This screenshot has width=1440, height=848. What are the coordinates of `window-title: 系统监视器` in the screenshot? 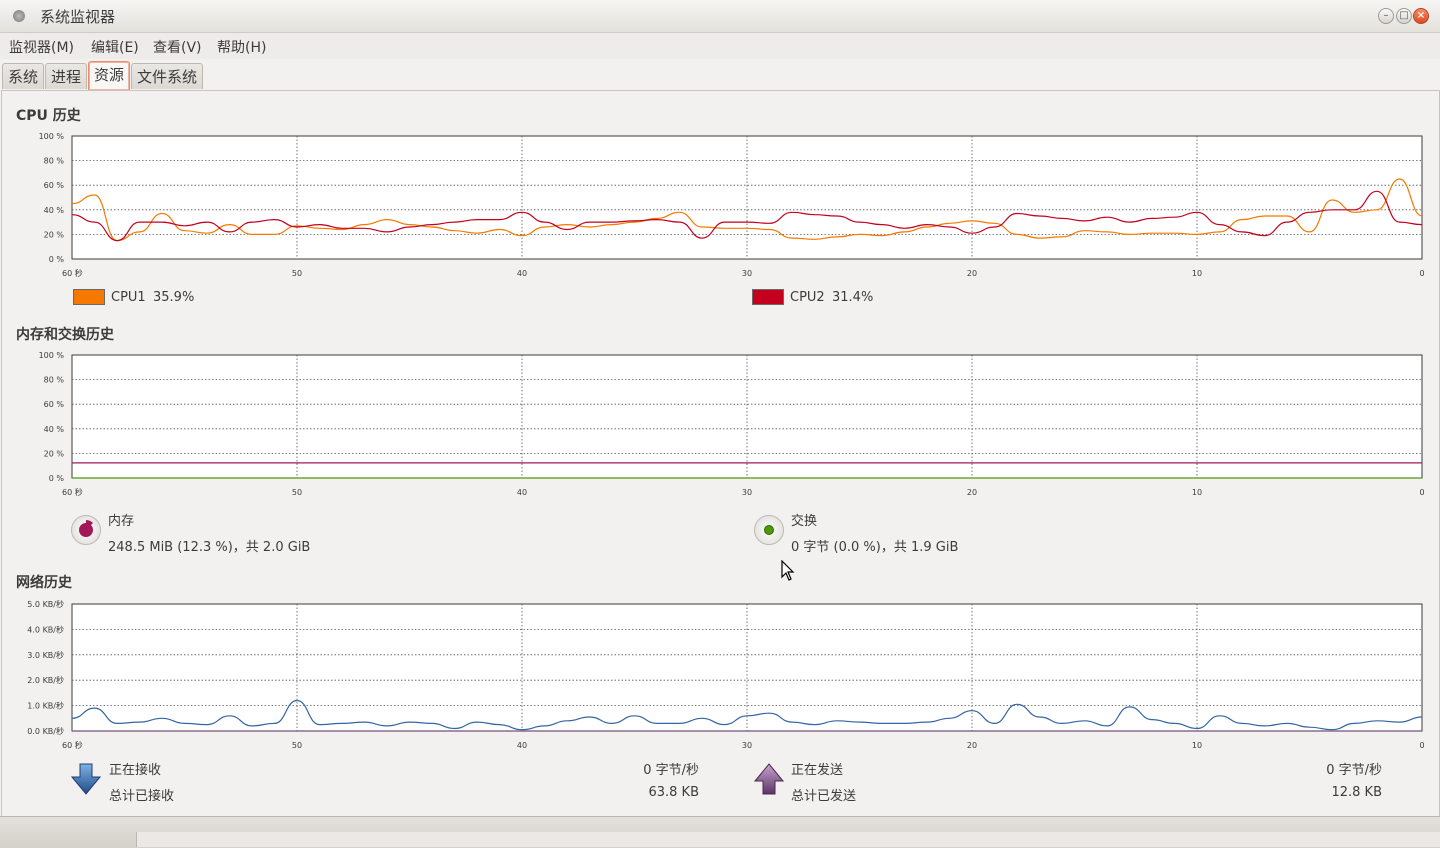 It's located at (78, 17).